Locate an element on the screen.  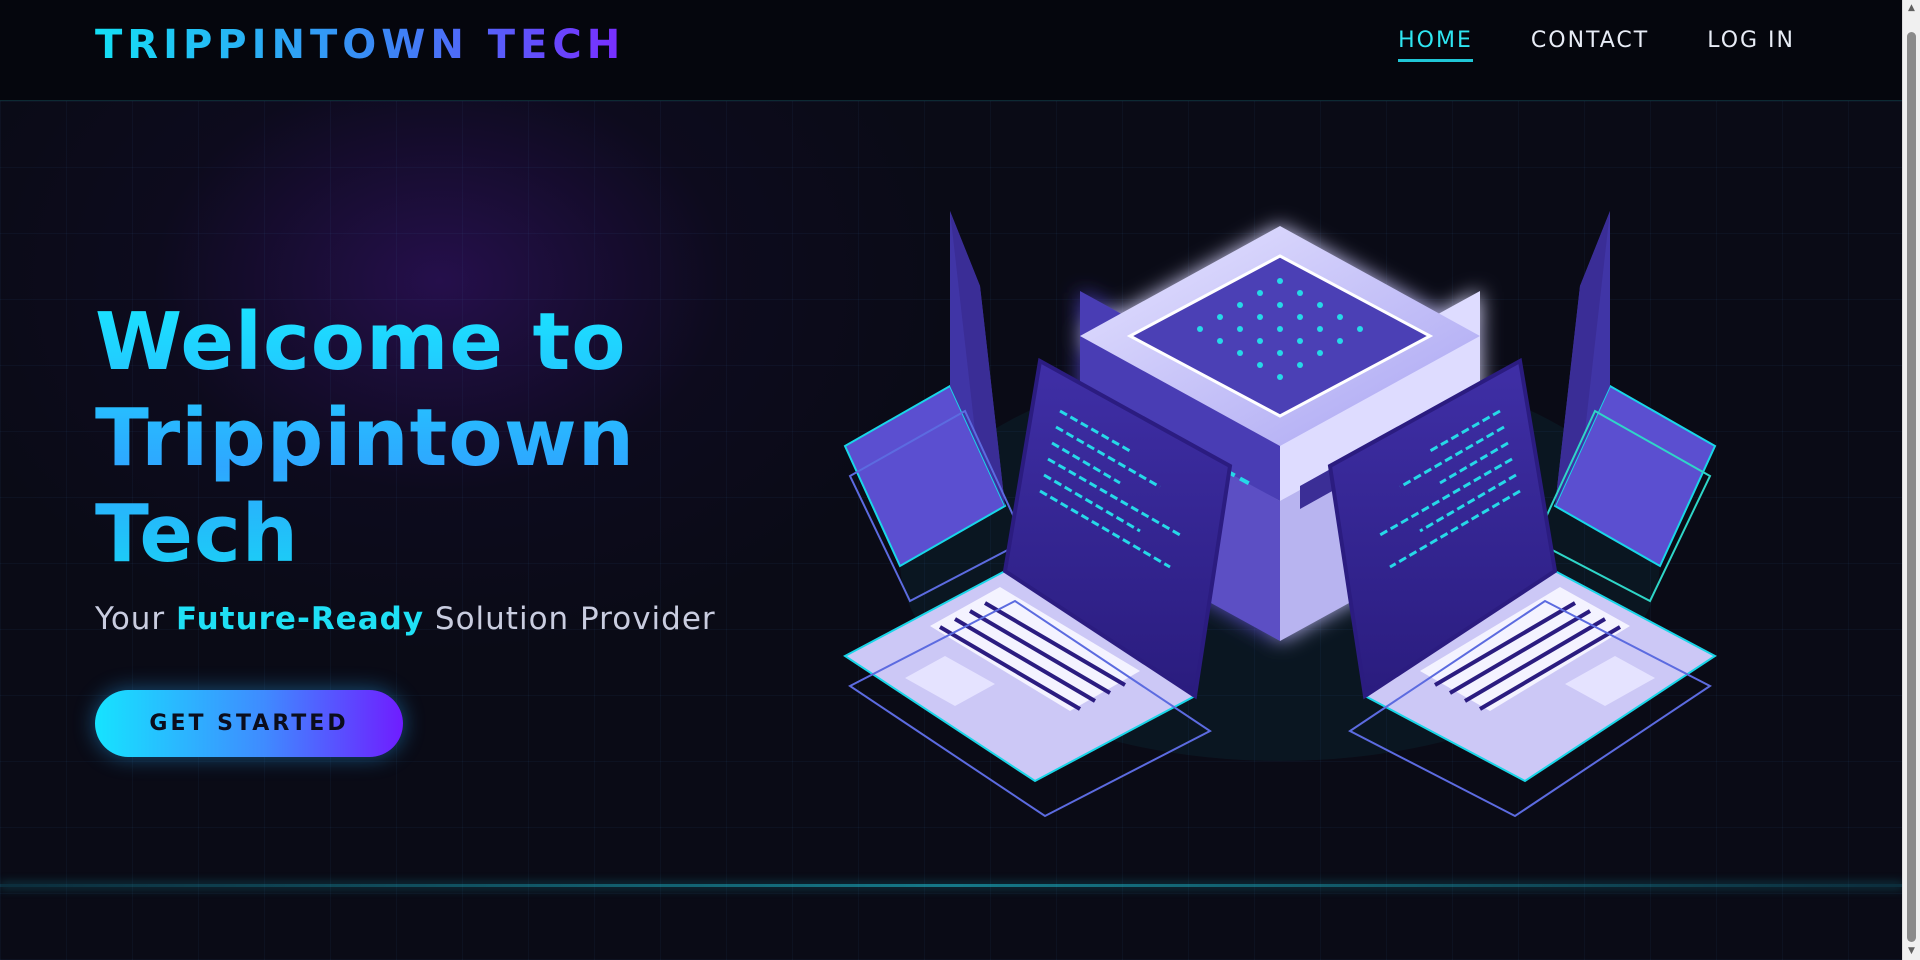
main-nav: HOME CONTACT LOG IN is located at coordinates (1596, 45).